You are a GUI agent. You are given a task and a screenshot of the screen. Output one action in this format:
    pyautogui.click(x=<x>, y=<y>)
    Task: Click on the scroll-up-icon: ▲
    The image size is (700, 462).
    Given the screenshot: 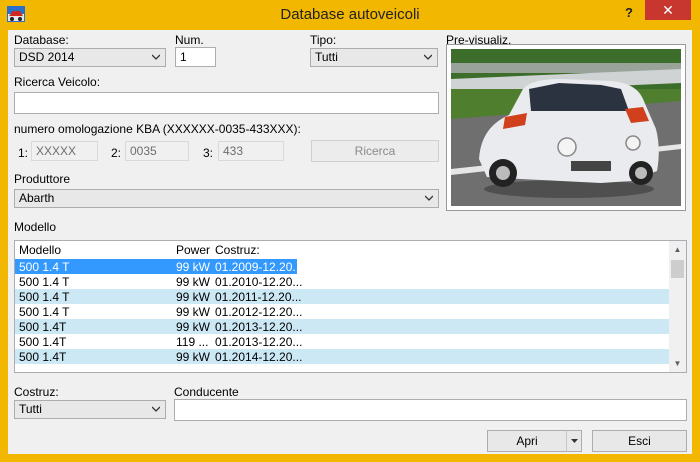 What is the action you would take?
    pyautogui.click(x=677, y=249)
    